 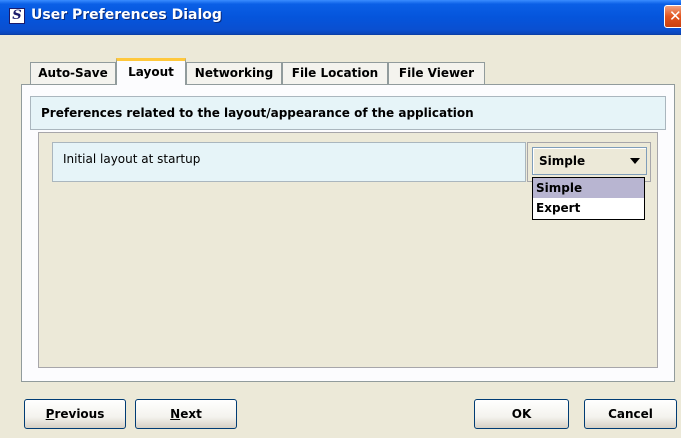 What do you see at coordinates (126, 15) in the screenshot?
I see `window-title: User Preferences Dialog` at bounding box center [126, 15].